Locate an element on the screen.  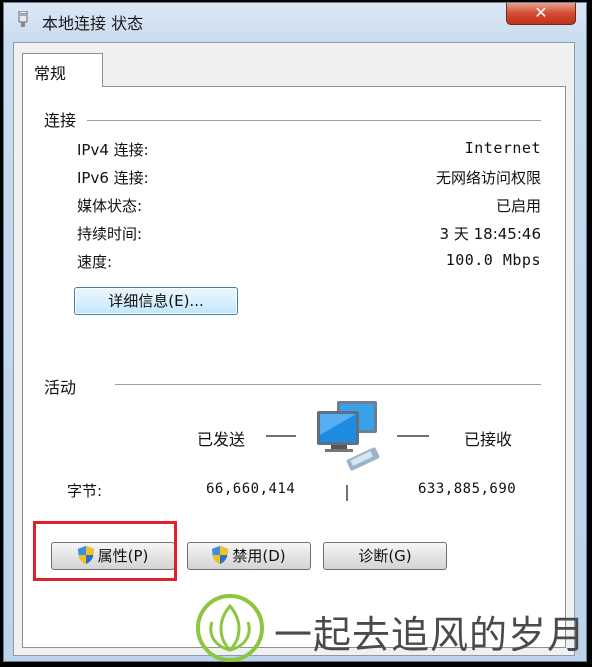
leaf-logo-icon is located at coordinates (230, 628).